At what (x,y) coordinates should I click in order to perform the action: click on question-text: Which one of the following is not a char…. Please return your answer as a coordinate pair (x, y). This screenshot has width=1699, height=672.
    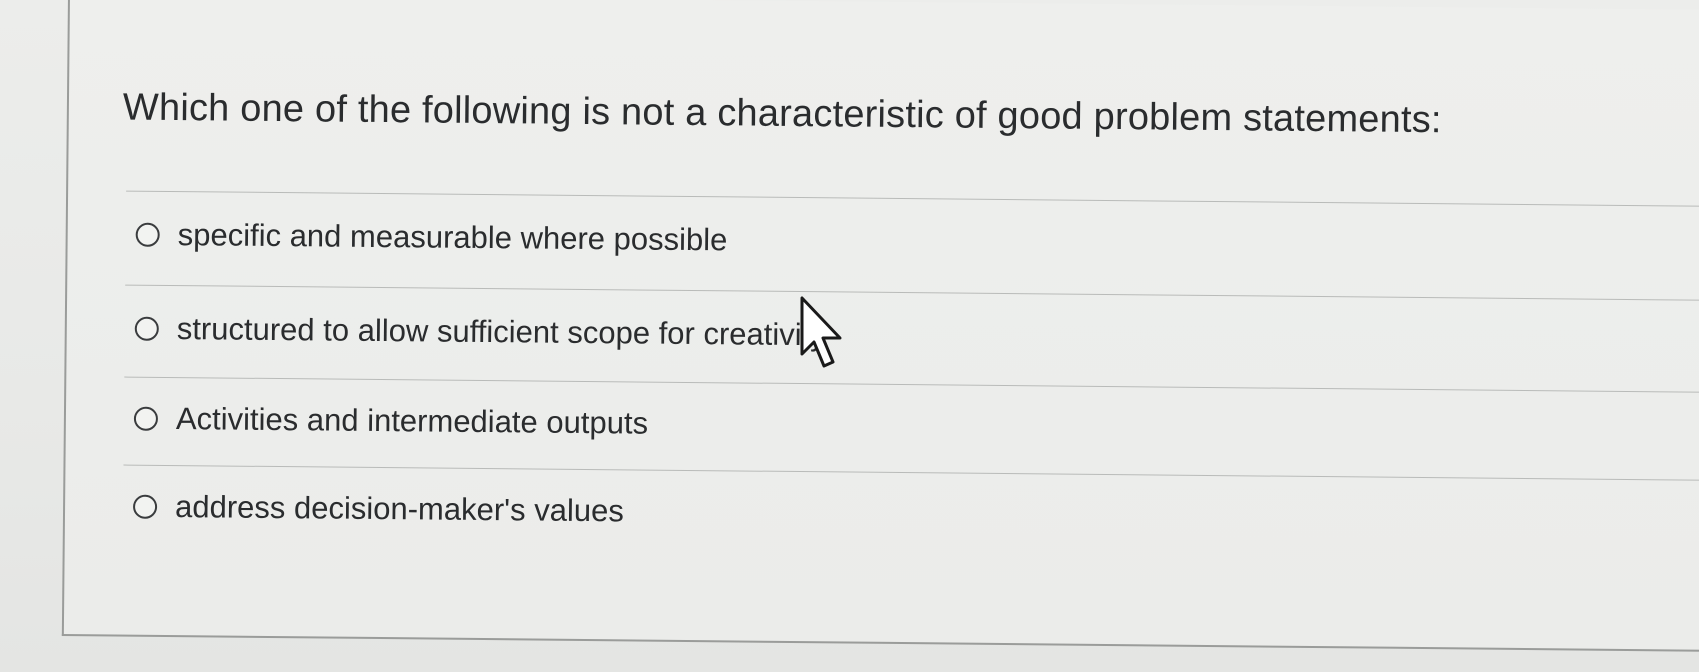
    Looking at the image, I should click on (782, 114).